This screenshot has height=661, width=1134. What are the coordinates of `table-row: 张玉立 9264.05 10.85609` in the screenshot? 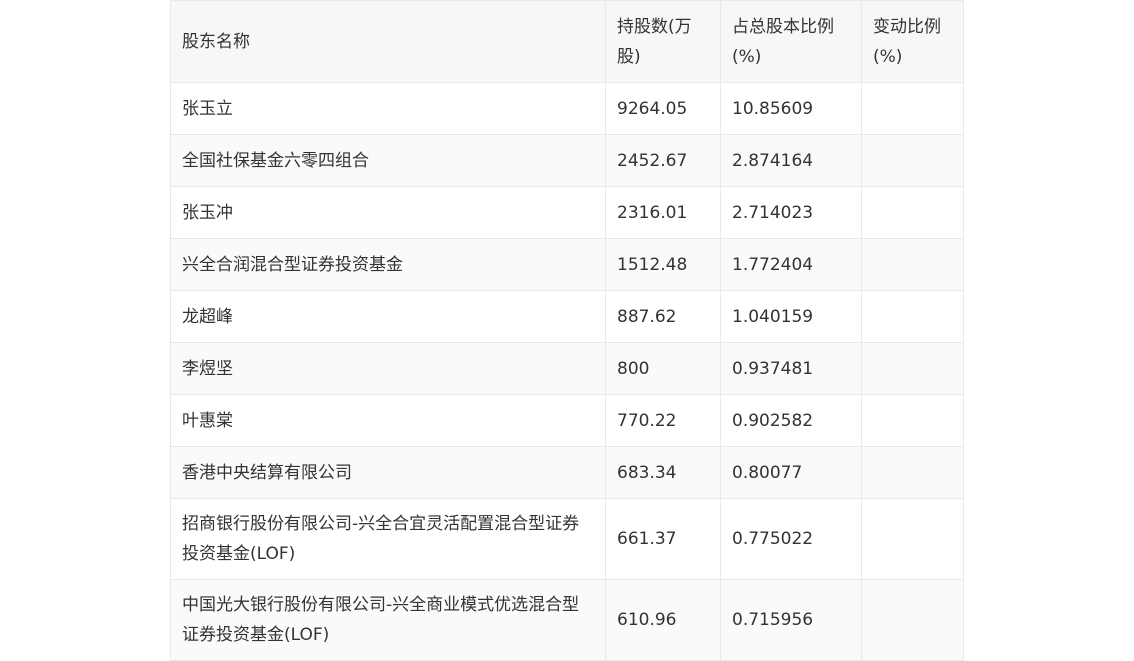 It's located at (567, 108).